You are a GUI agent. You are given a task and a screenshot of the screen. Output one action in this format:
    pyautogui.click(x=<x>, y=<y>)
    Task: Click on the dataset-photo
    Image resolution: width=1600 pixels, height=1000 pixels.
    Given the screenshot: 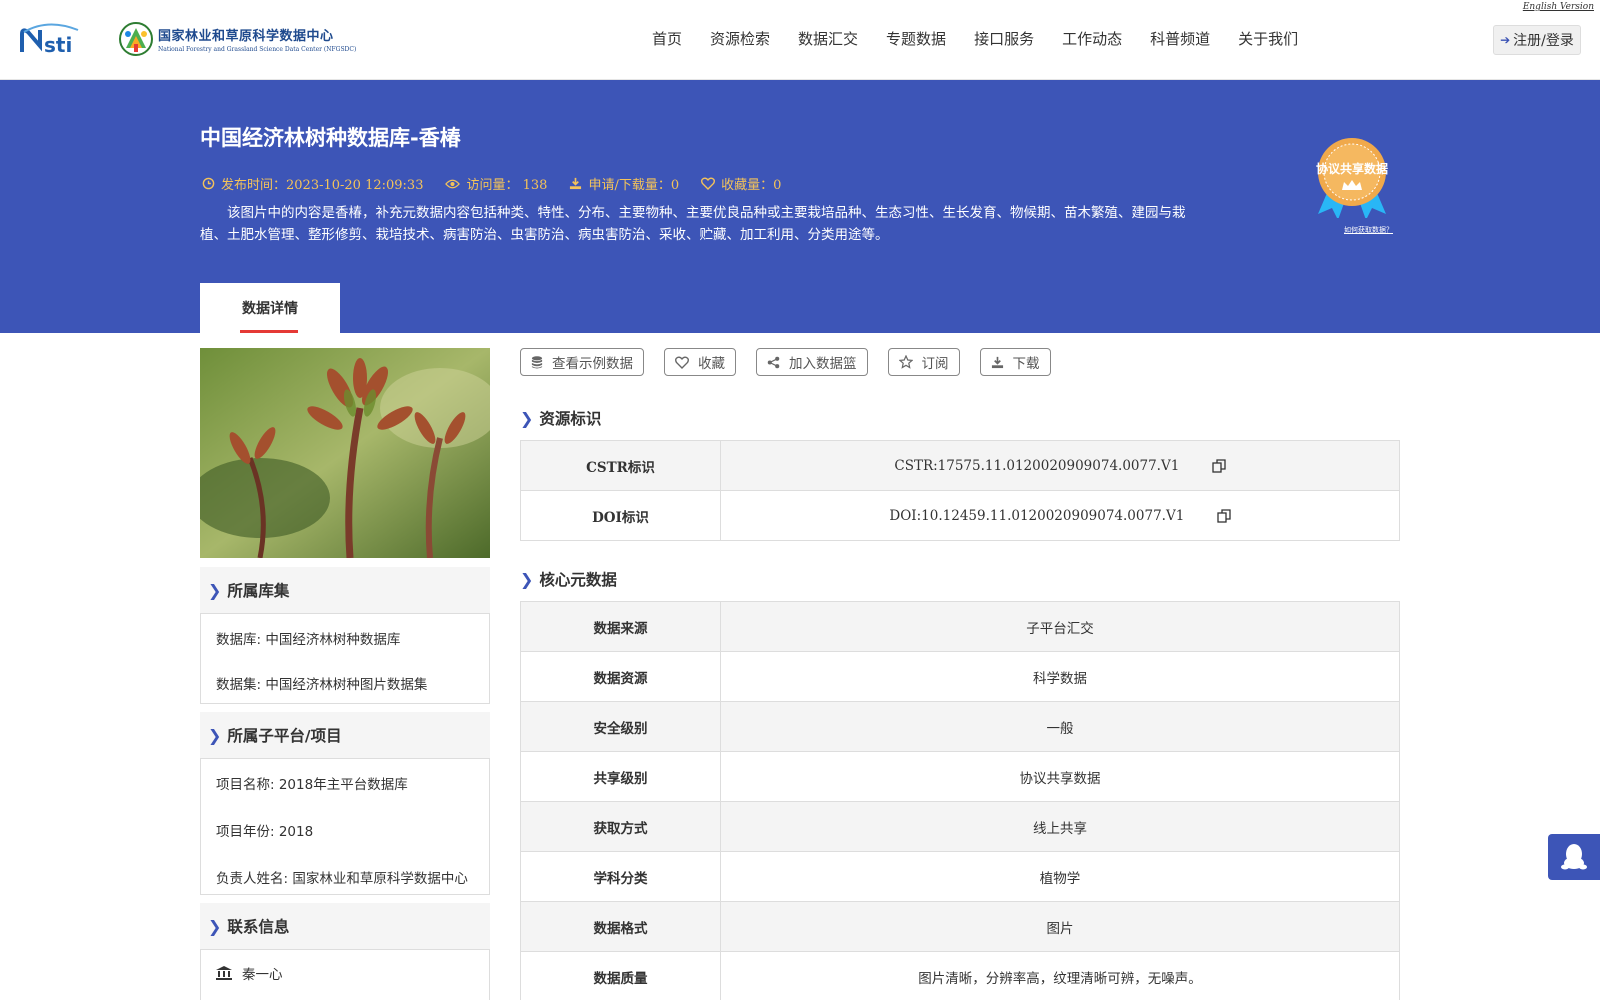 What is the action you would take?
    pyautogui.click(x=345, y=453)
    